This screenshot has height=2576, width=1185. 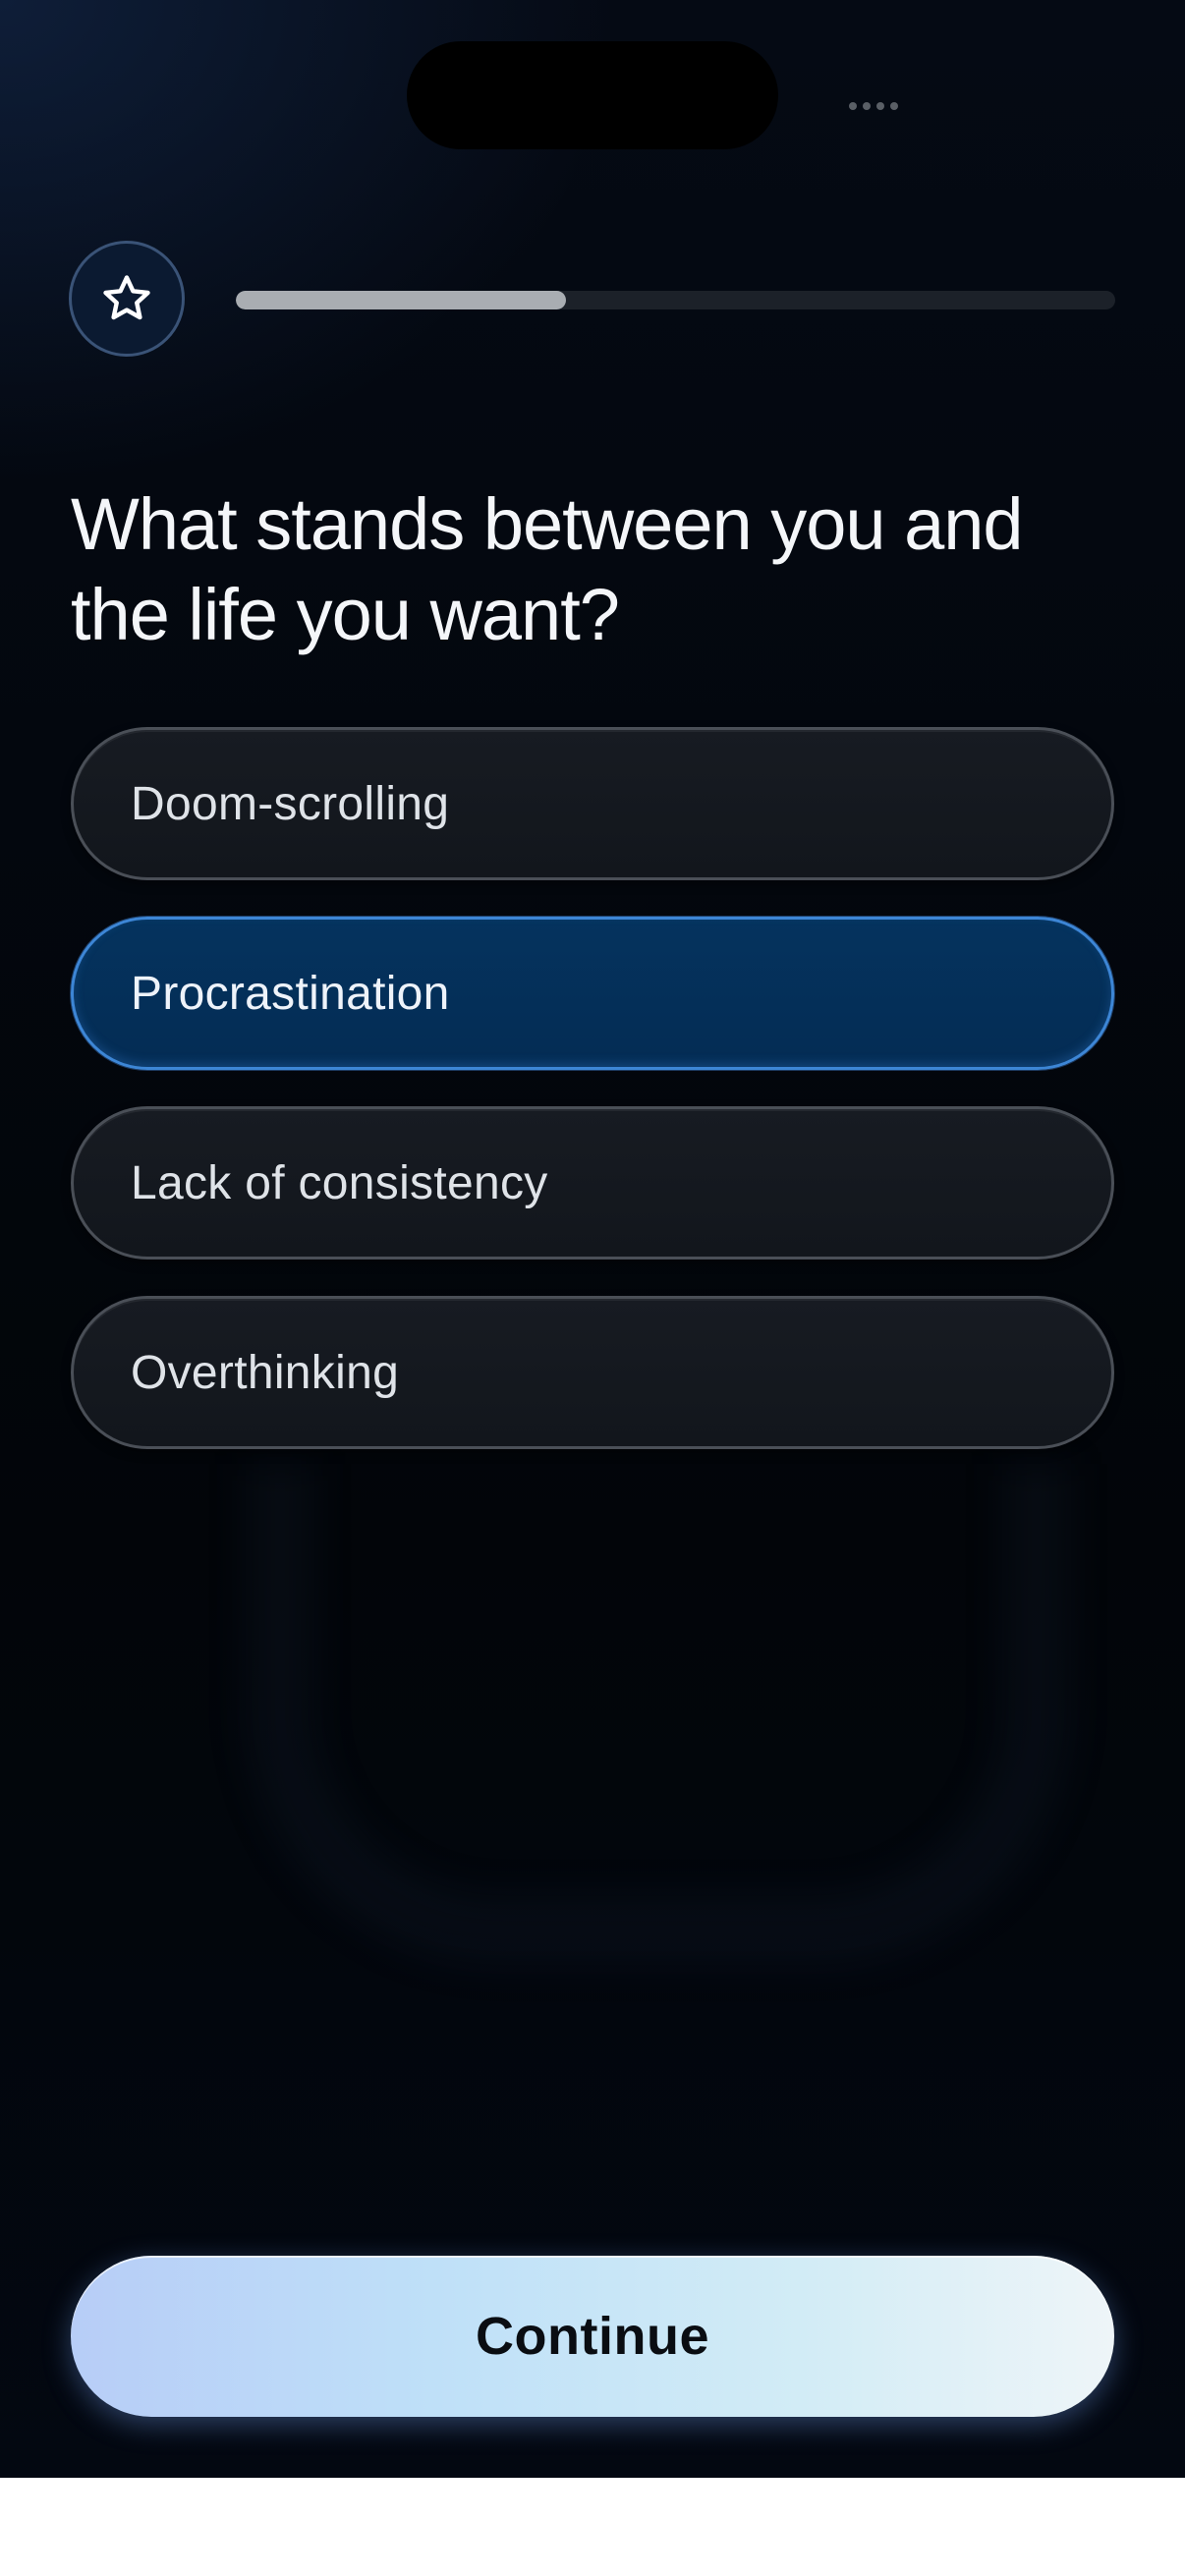 What do you see at coordinates (592, 803) in the screenshot?
I see `option-doom-scrolling: Doom-scrolling` at bounding box center [592, 803].